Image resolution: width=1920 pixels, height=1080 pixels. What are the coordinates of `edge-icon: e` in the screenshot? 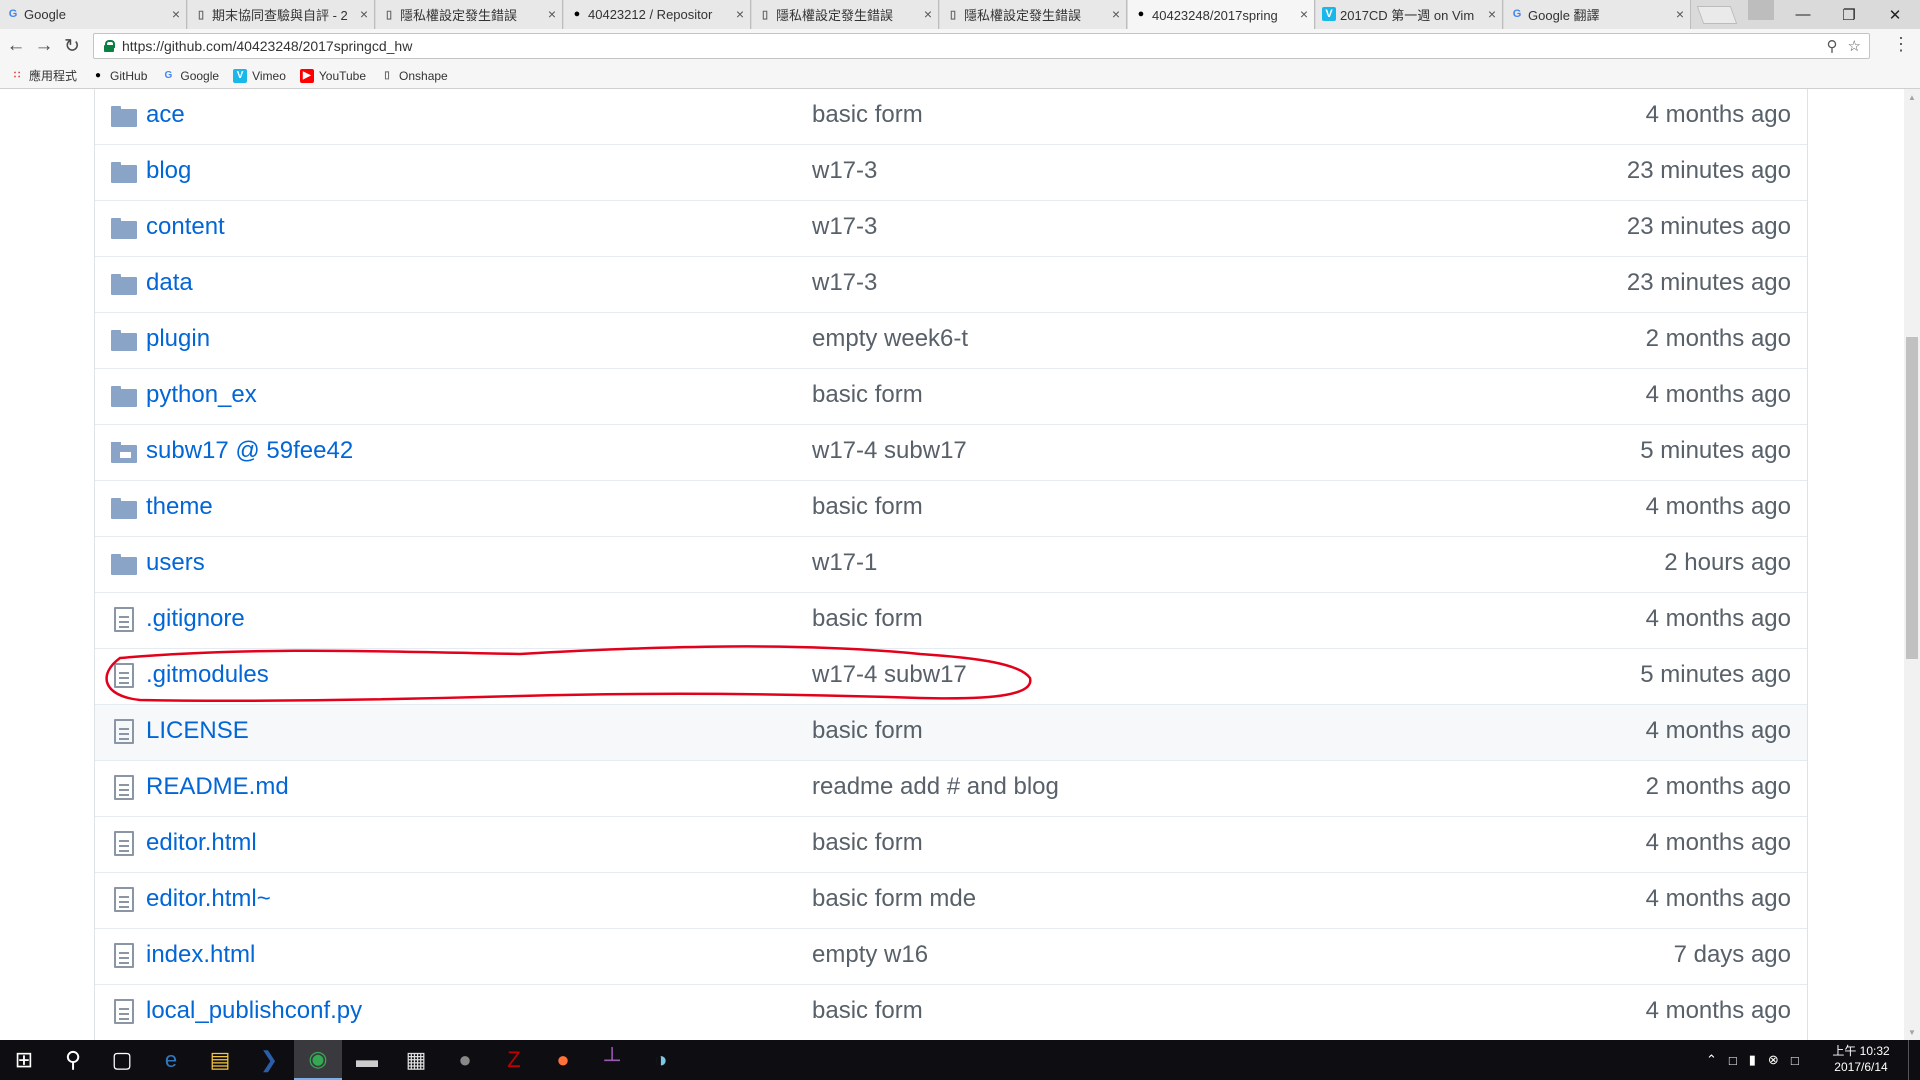 It's located at (171, 1060).